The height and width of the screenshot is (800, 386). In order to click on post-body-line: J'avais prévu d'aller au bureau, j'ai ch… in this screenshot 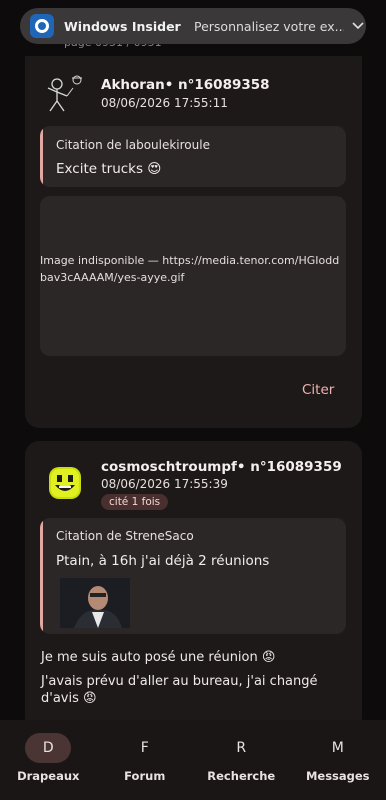, I will do `click(179, 681)`.